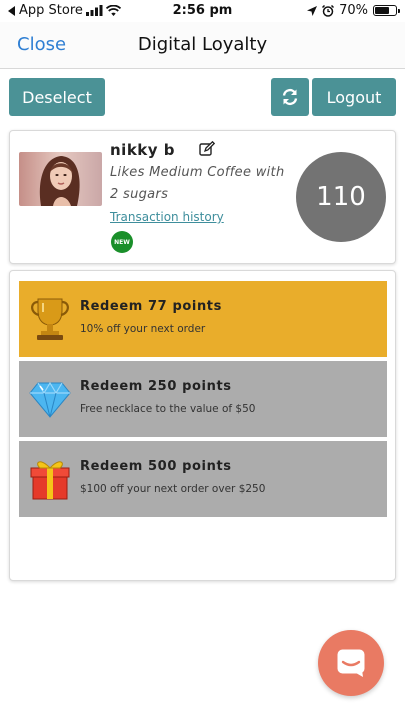 This screenshot has height=720, width=405. What do you see at coordinates (207, 149) in the screenshot?
I see `edit-icon` at bounding box center [207, 149].